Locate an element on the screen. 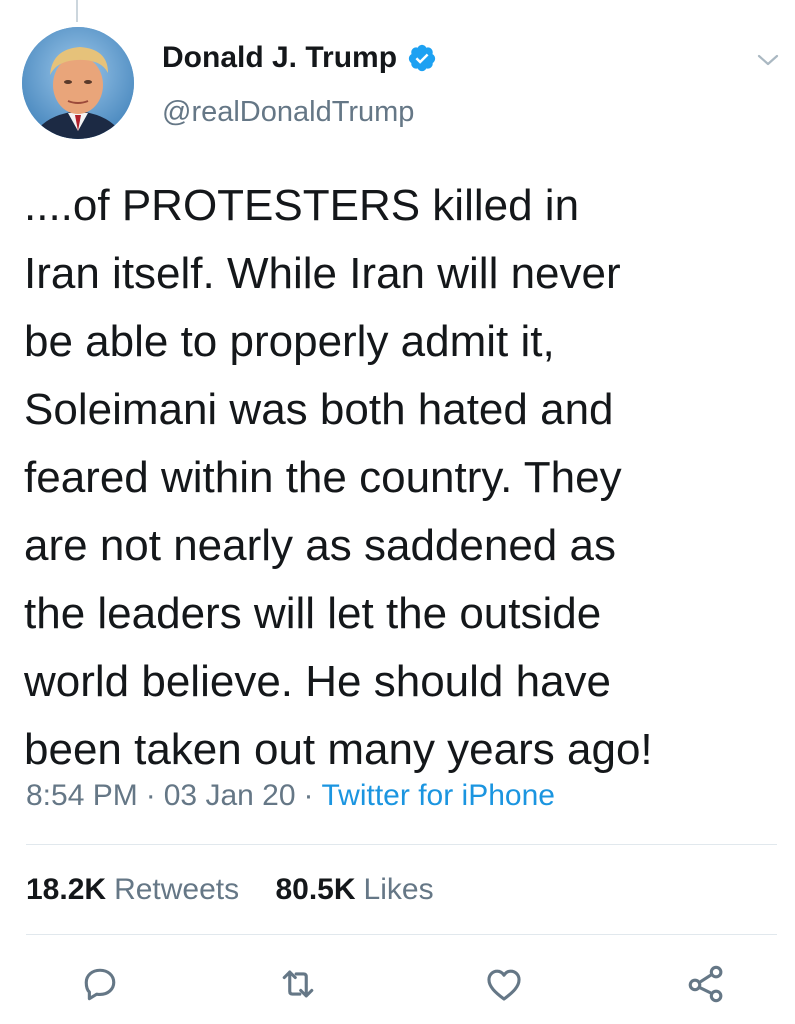 This screenshot has height=1024, width=795. chevron-down-icon is located at coordinates (768, 60).